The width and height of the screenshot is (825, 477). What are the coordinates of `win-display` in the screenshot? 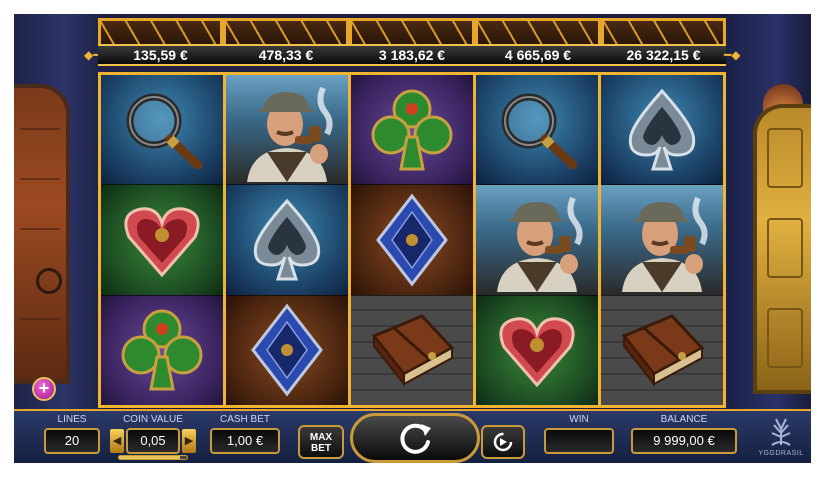 It's located at (579, 441).